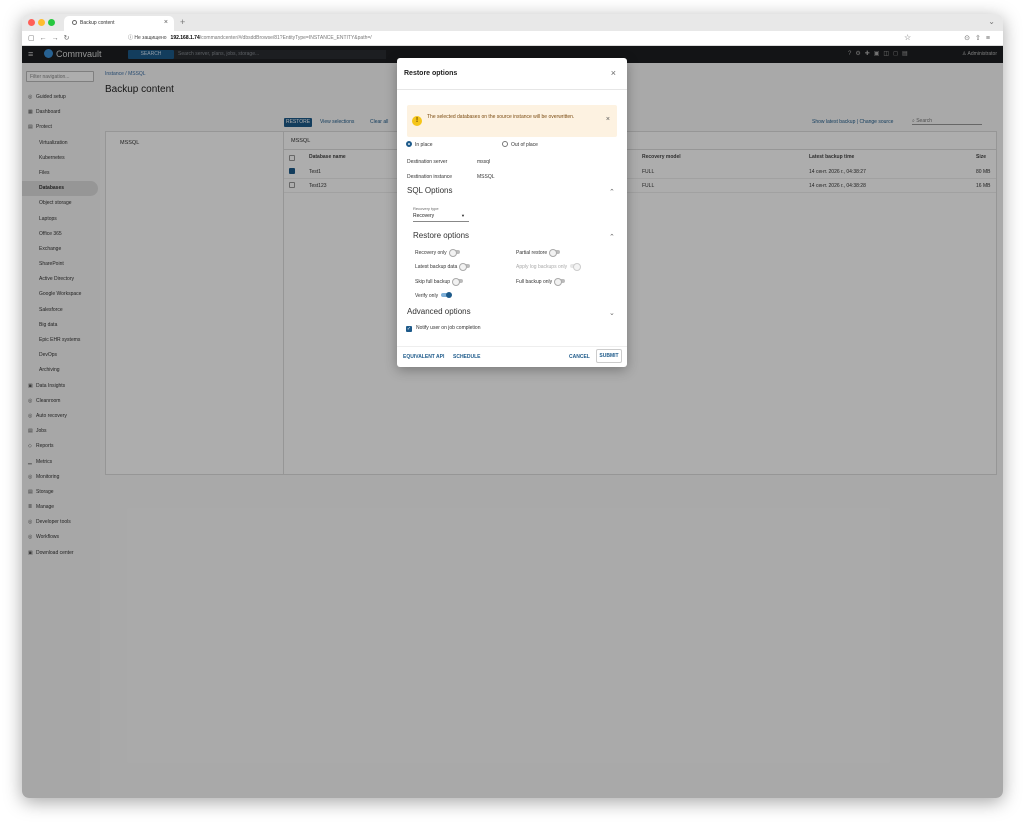 The image size is (1024, 826). I want to click on favicon-icon, so click(74, 22).